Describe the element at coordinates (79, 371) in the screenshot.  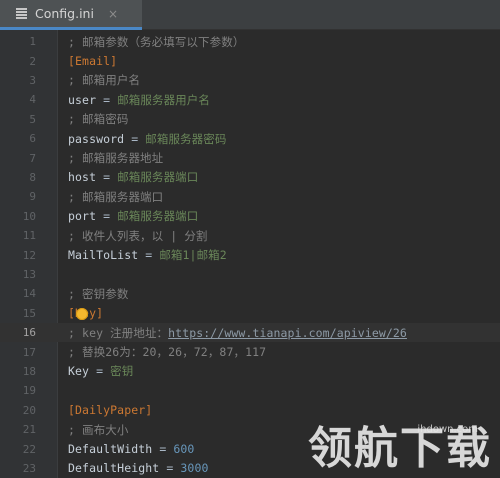
I see `token-key: Key` at that location.